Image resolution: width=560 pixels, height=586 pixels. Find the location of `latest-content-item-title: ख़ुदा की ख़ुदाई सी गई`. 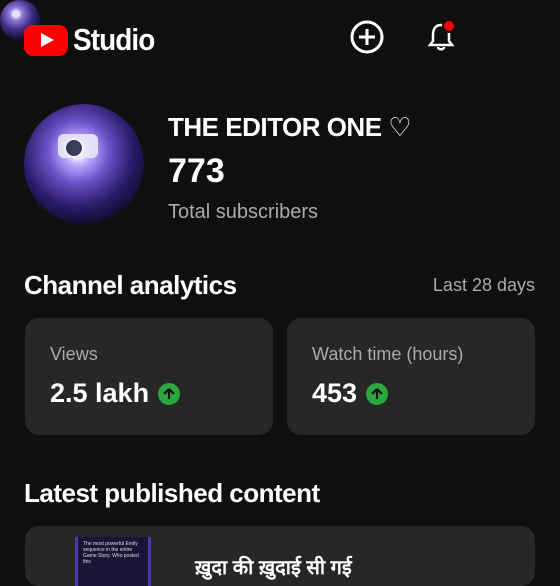

latest-content-item-title: ख़ुदा की ख़ुदाई सी गई is located at coordinates (273, 566).